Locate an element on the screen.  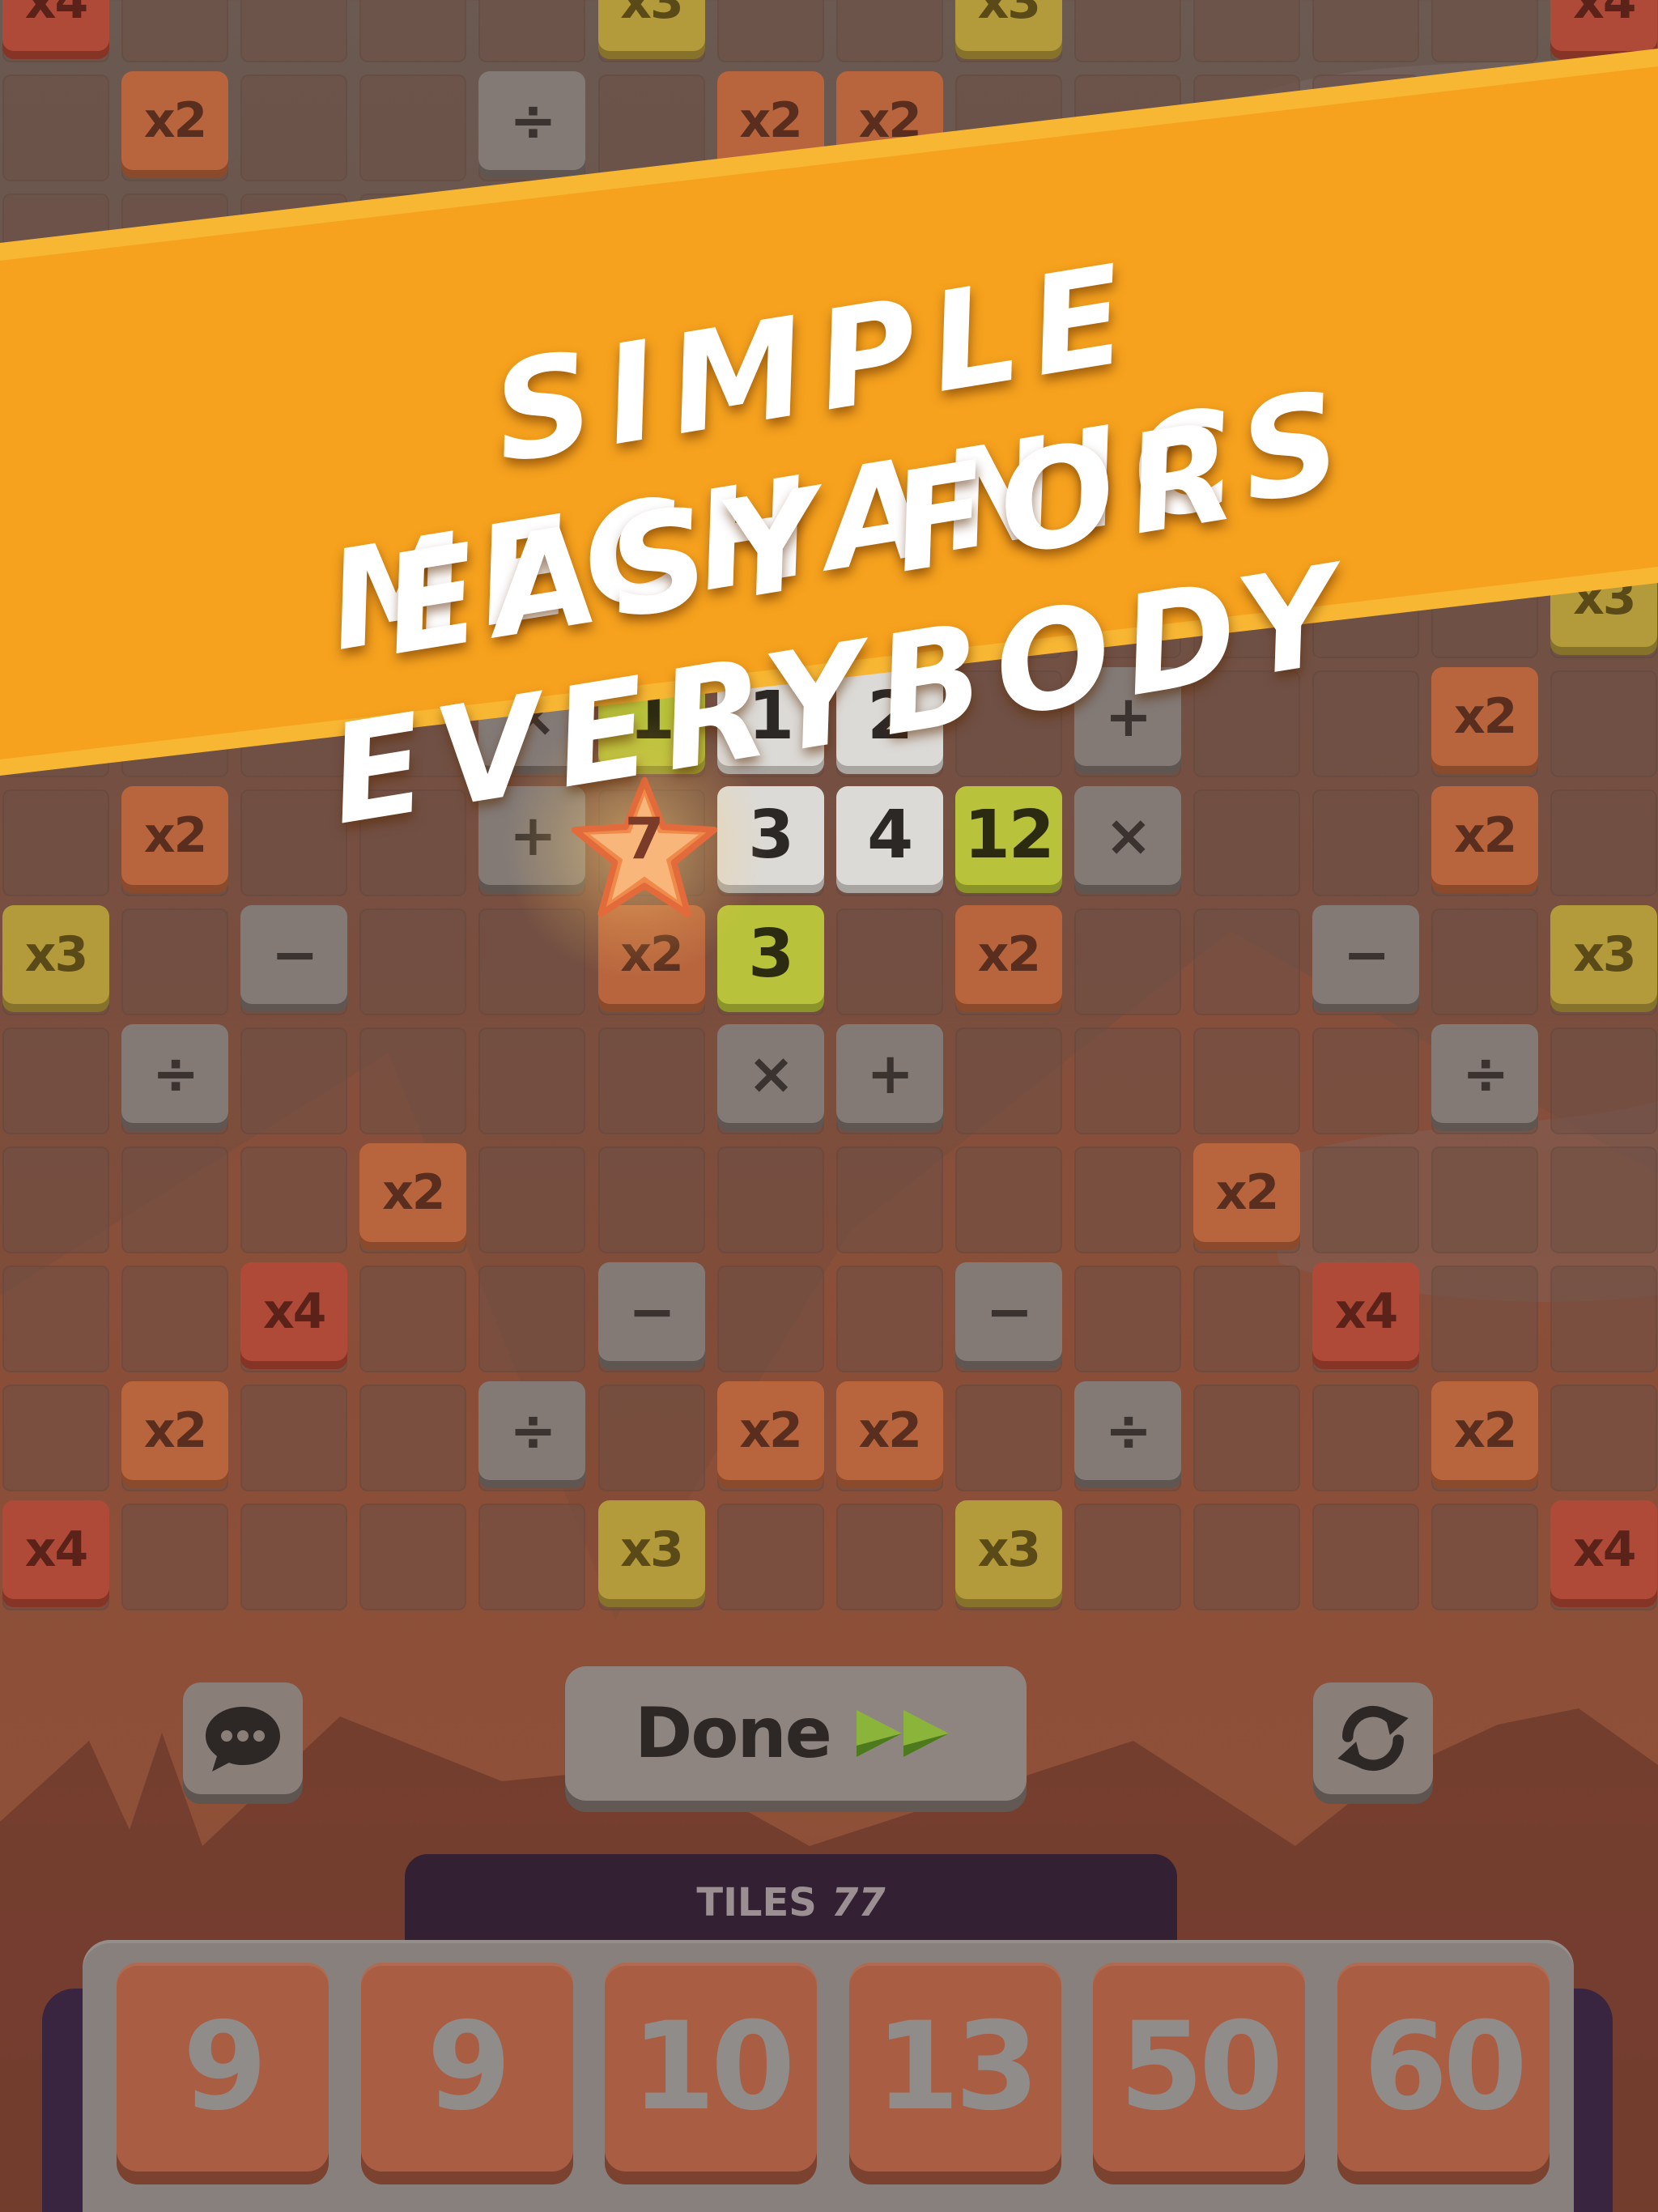
rack-tile: 50 is located at coordinates (1199, 2067).